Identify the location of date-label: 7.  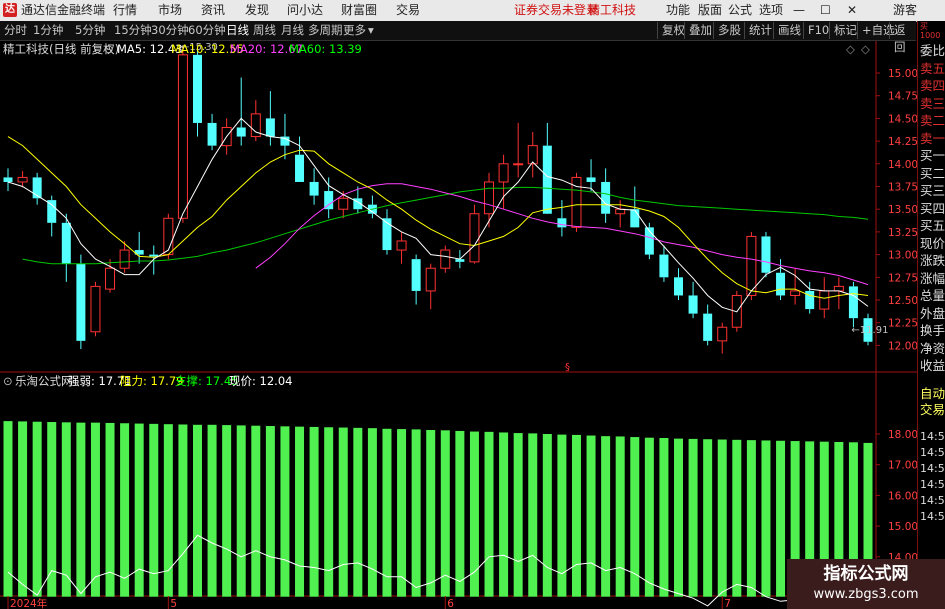
(727, 603).